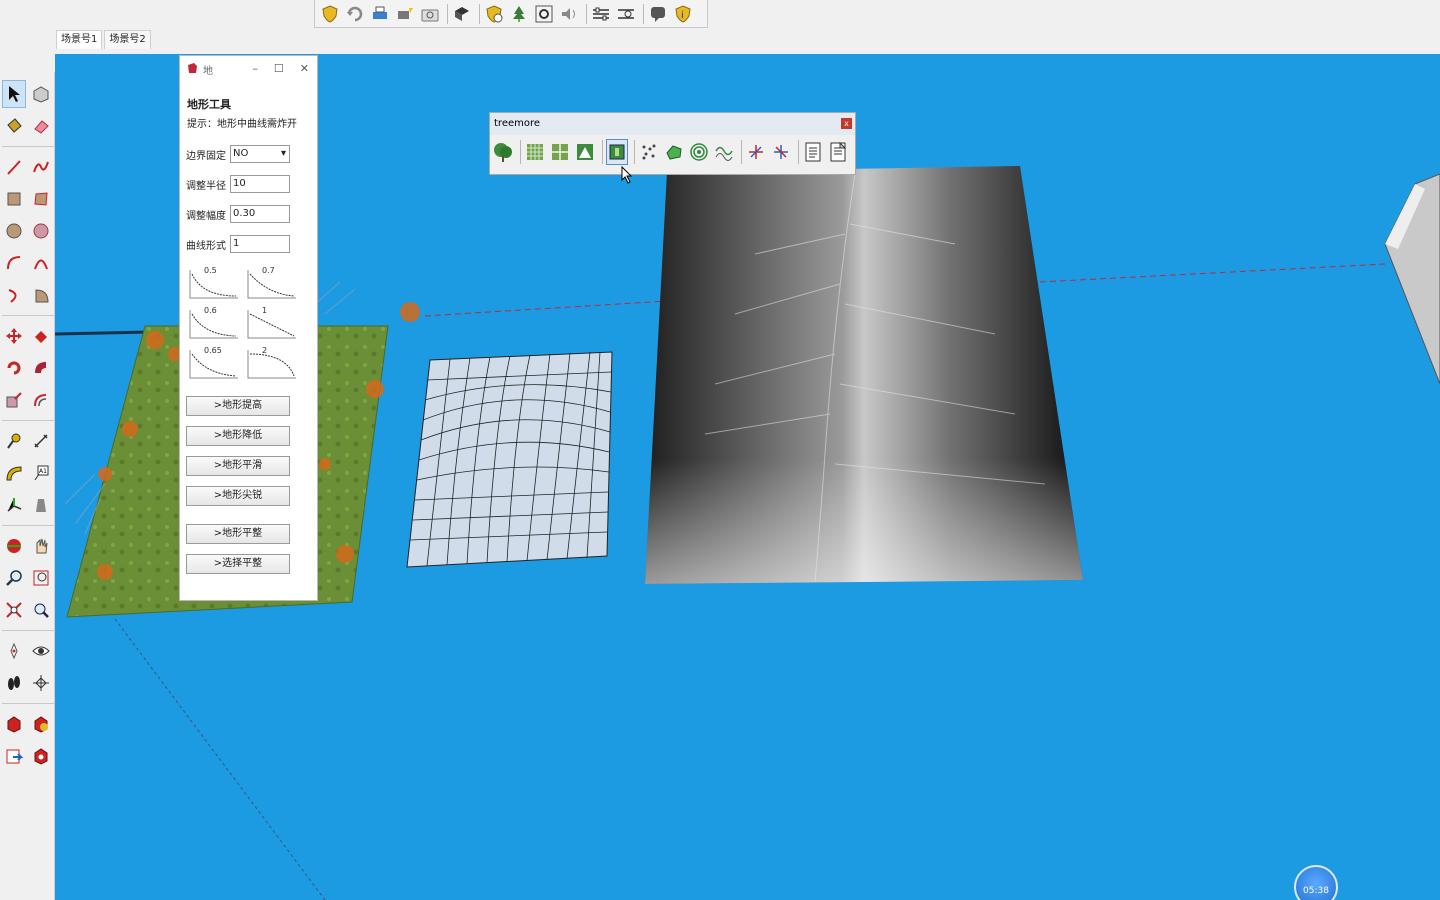  Describe the element at coordinates (41, 400) in the screenshot. I see `offset-icon` at that location.